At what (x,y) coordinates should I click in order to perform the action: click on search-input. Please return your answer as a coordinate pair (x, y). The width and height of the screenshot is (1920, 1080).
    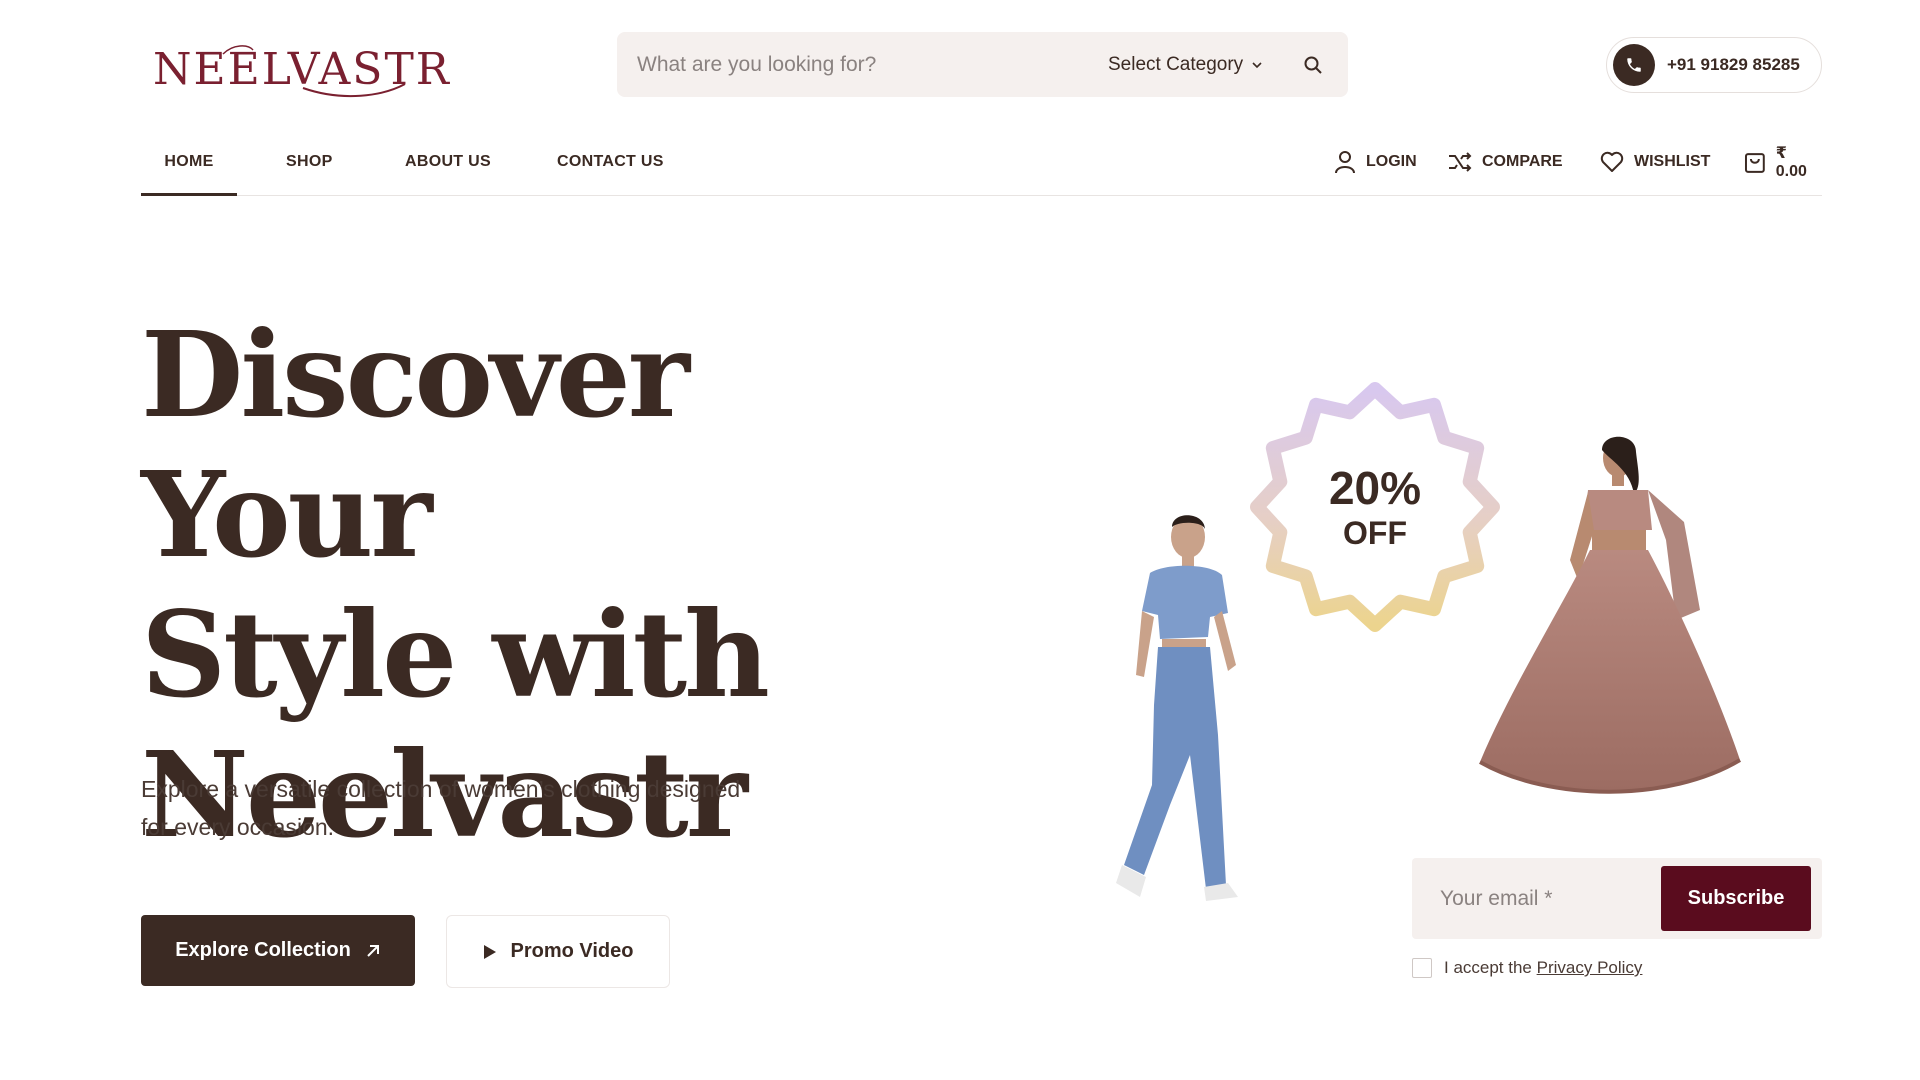
    Looking at the image, I should click on (842, 64).